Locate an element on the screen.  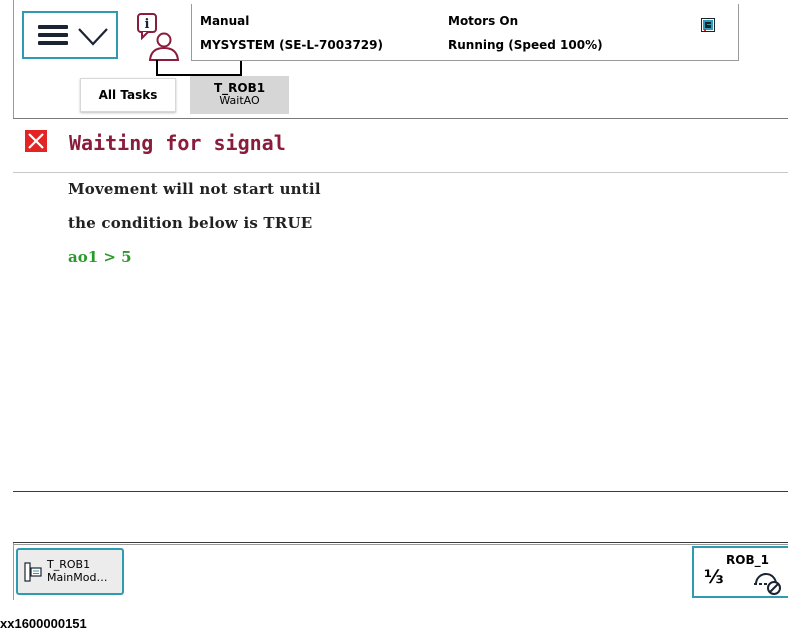
svg-text: i is located at coordinates (147, 24).